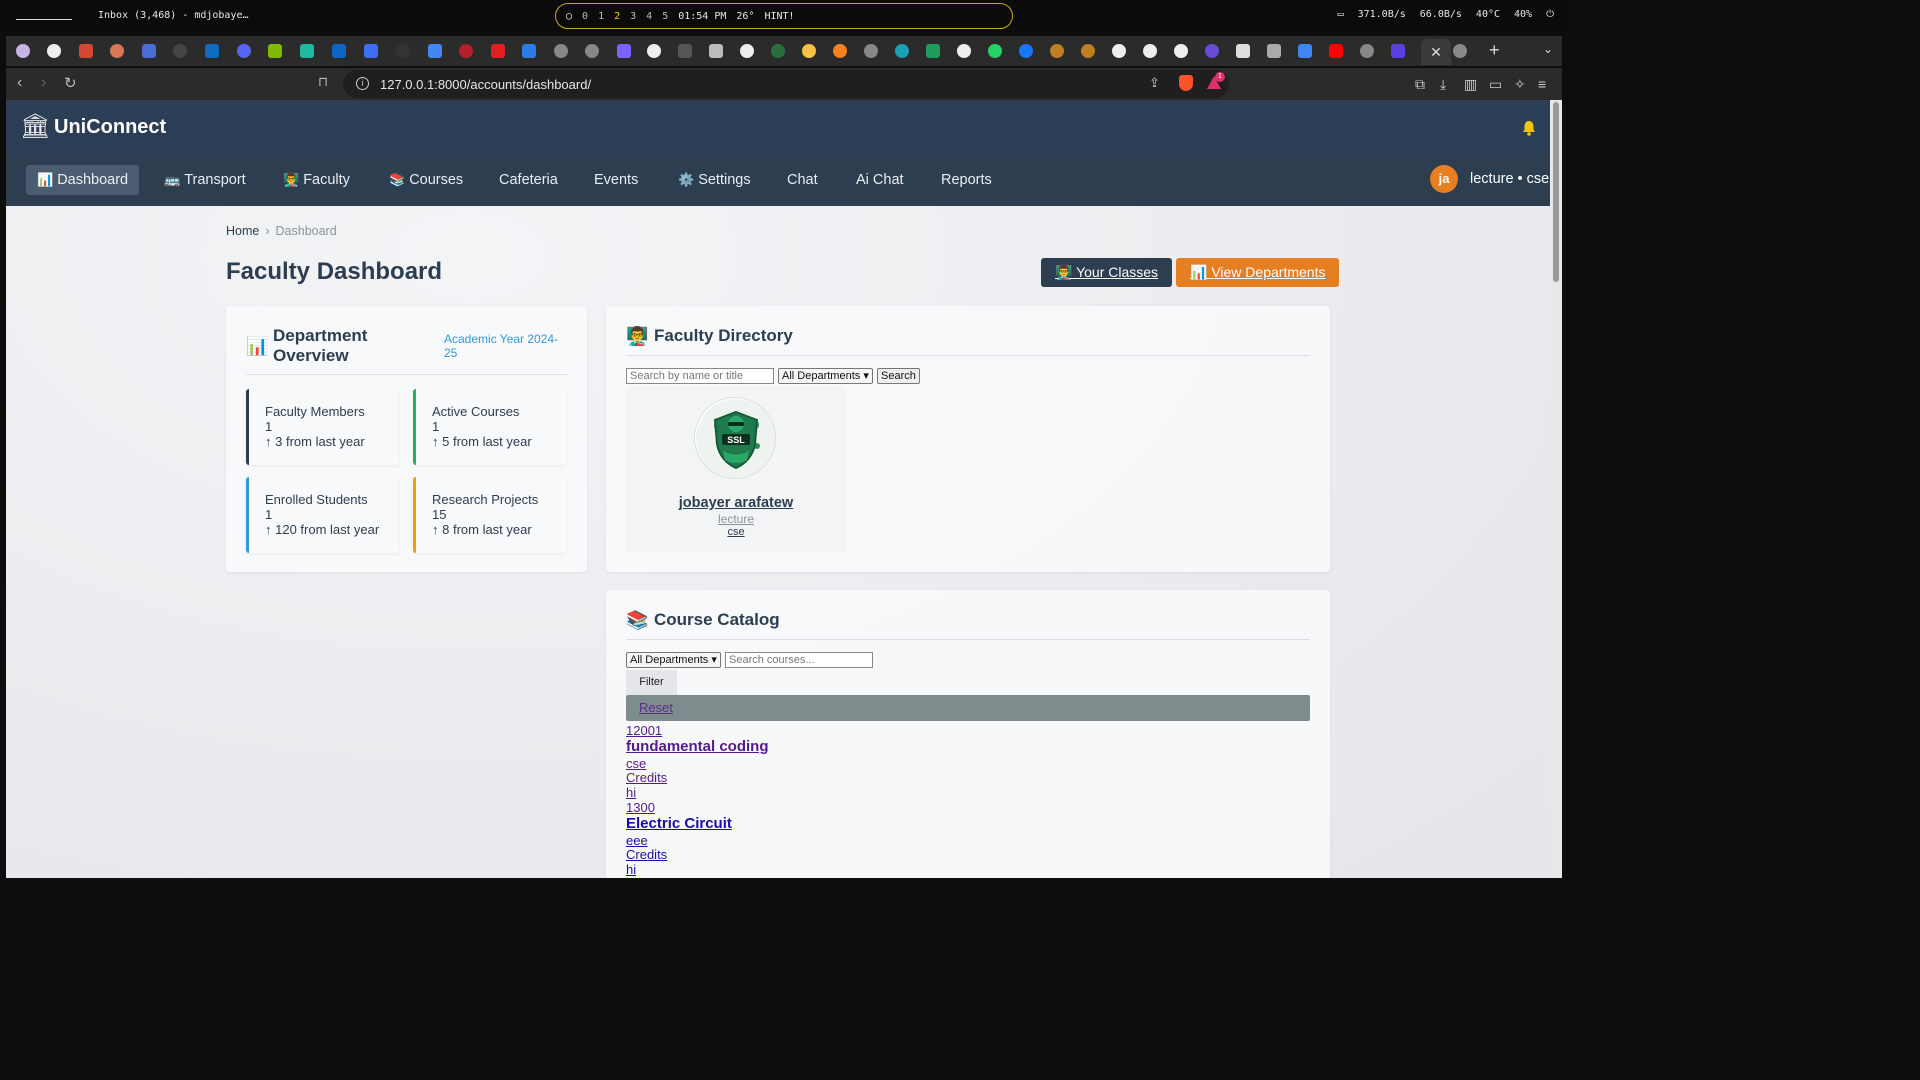  I want to click on faculty-avatar: SSL, so click(735, 438).